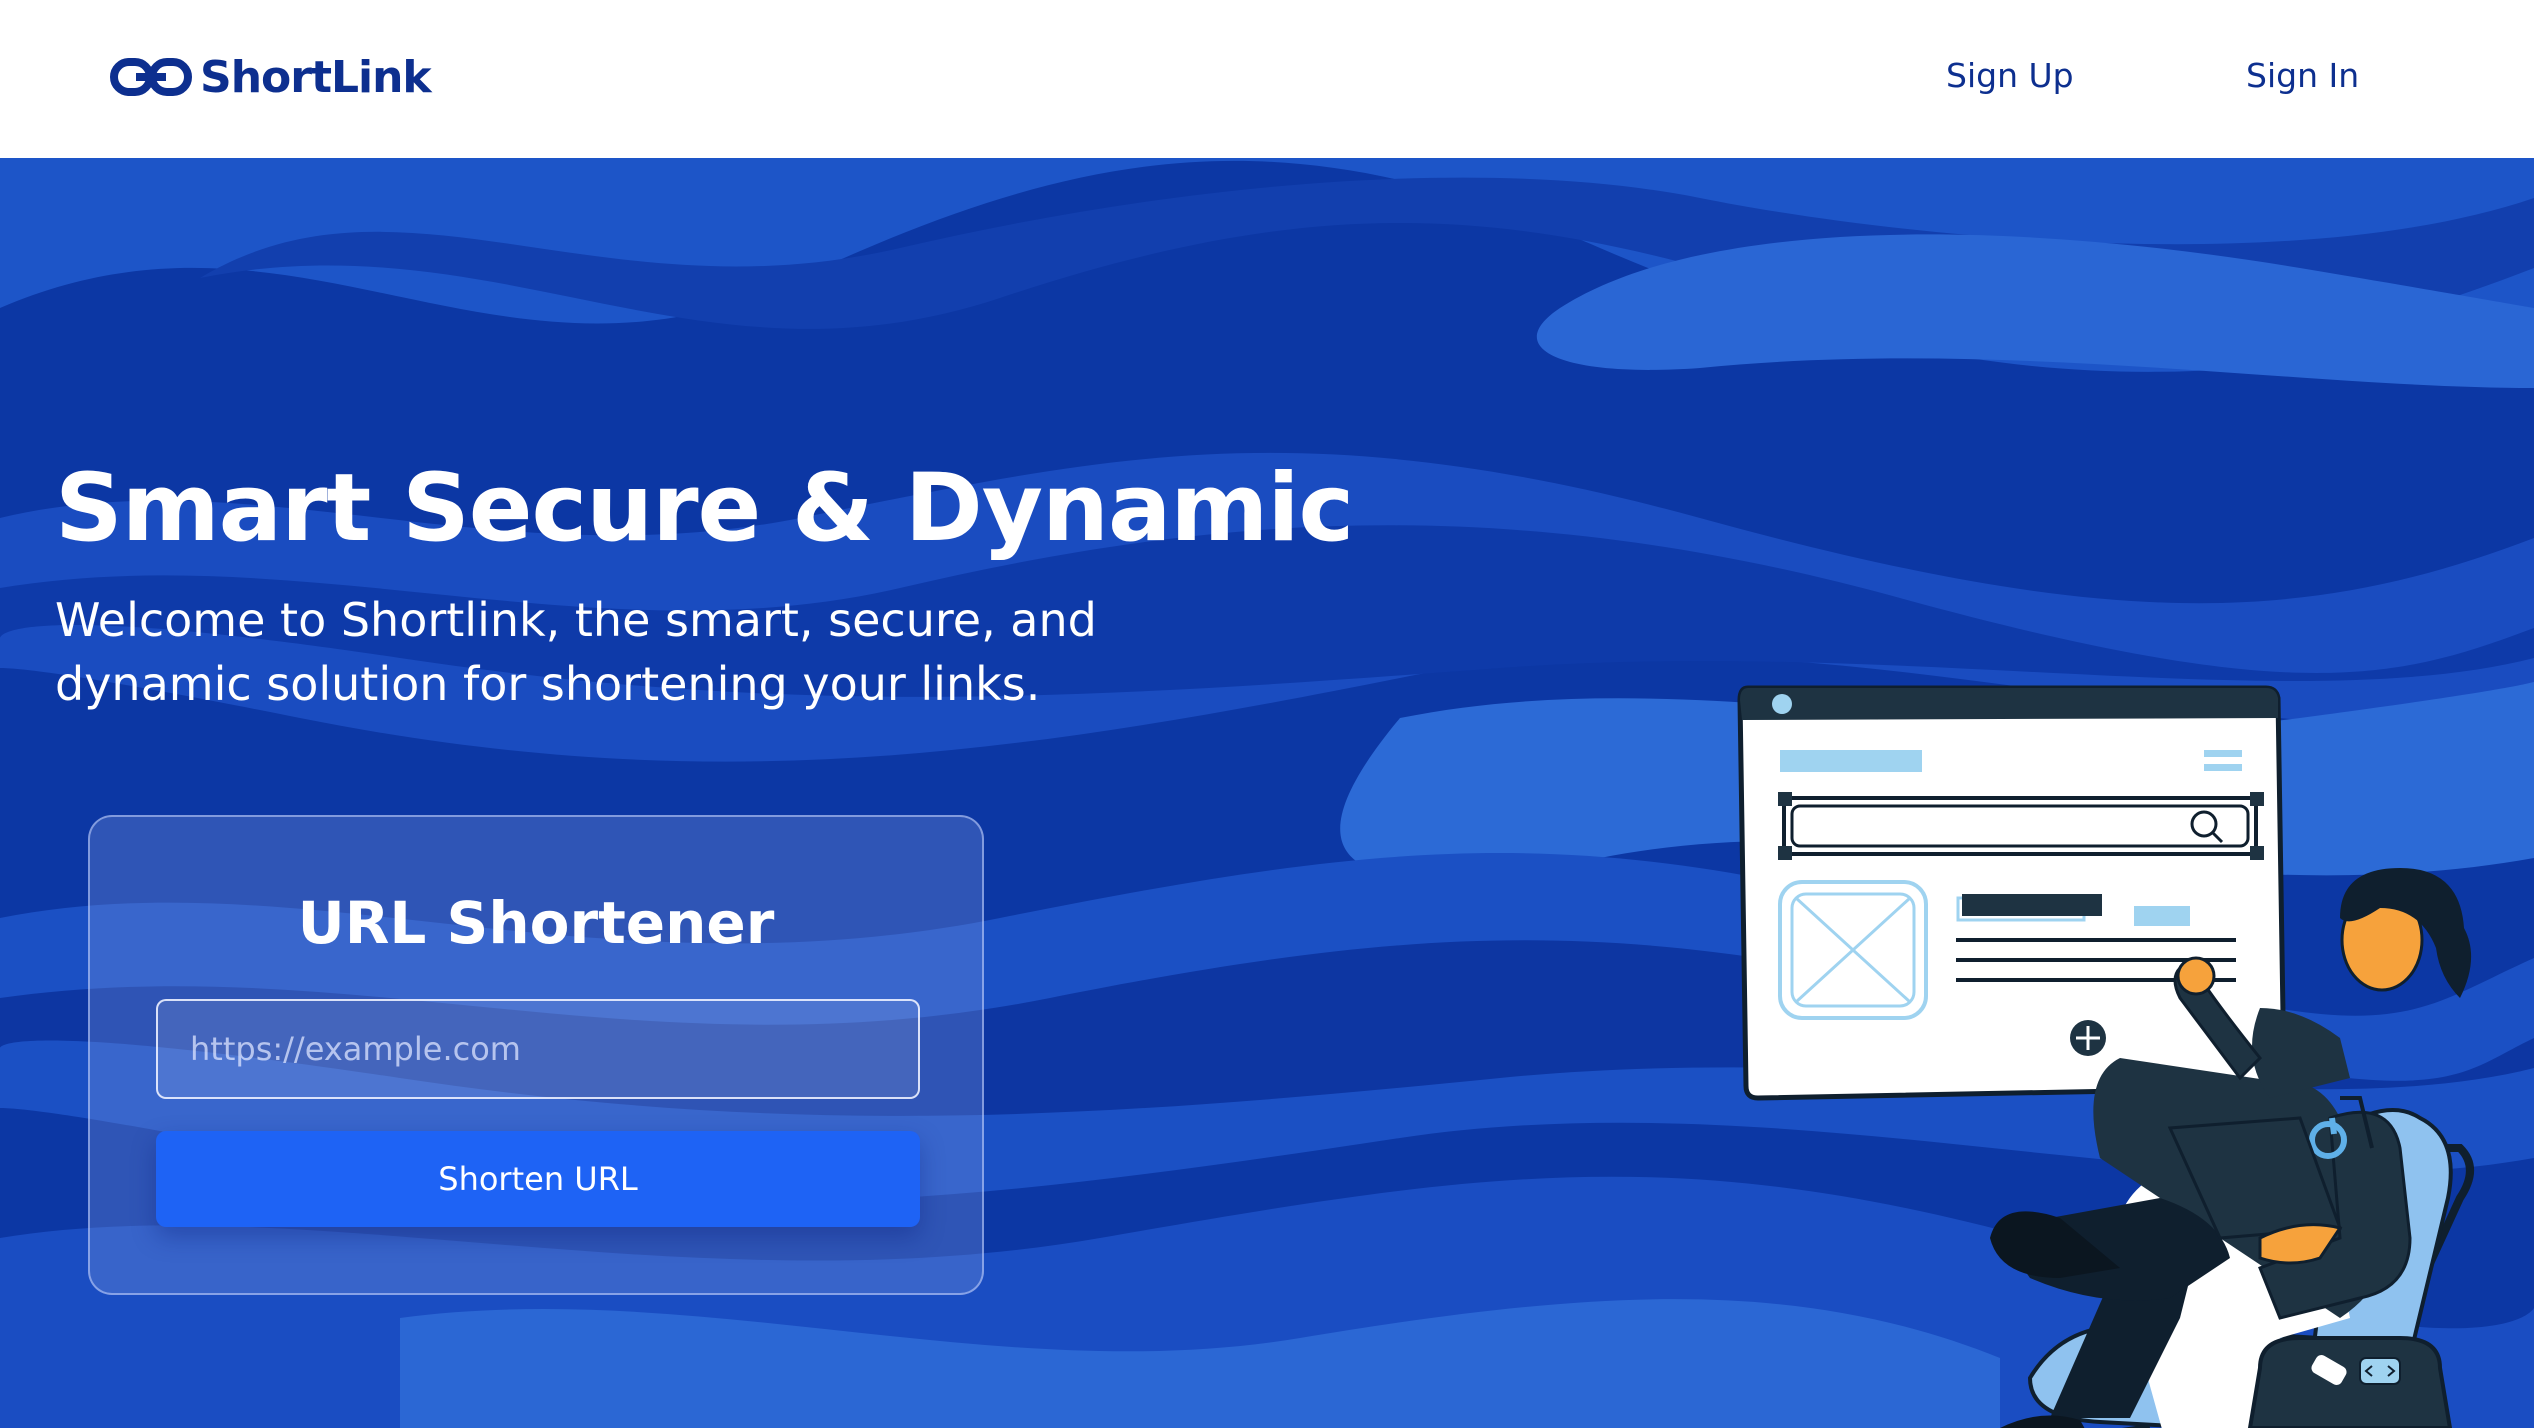 Image resolution: width=2534 pixels, height=1428 pixels. I want to click on brand-logo: ShortLink, so click(271, 77).